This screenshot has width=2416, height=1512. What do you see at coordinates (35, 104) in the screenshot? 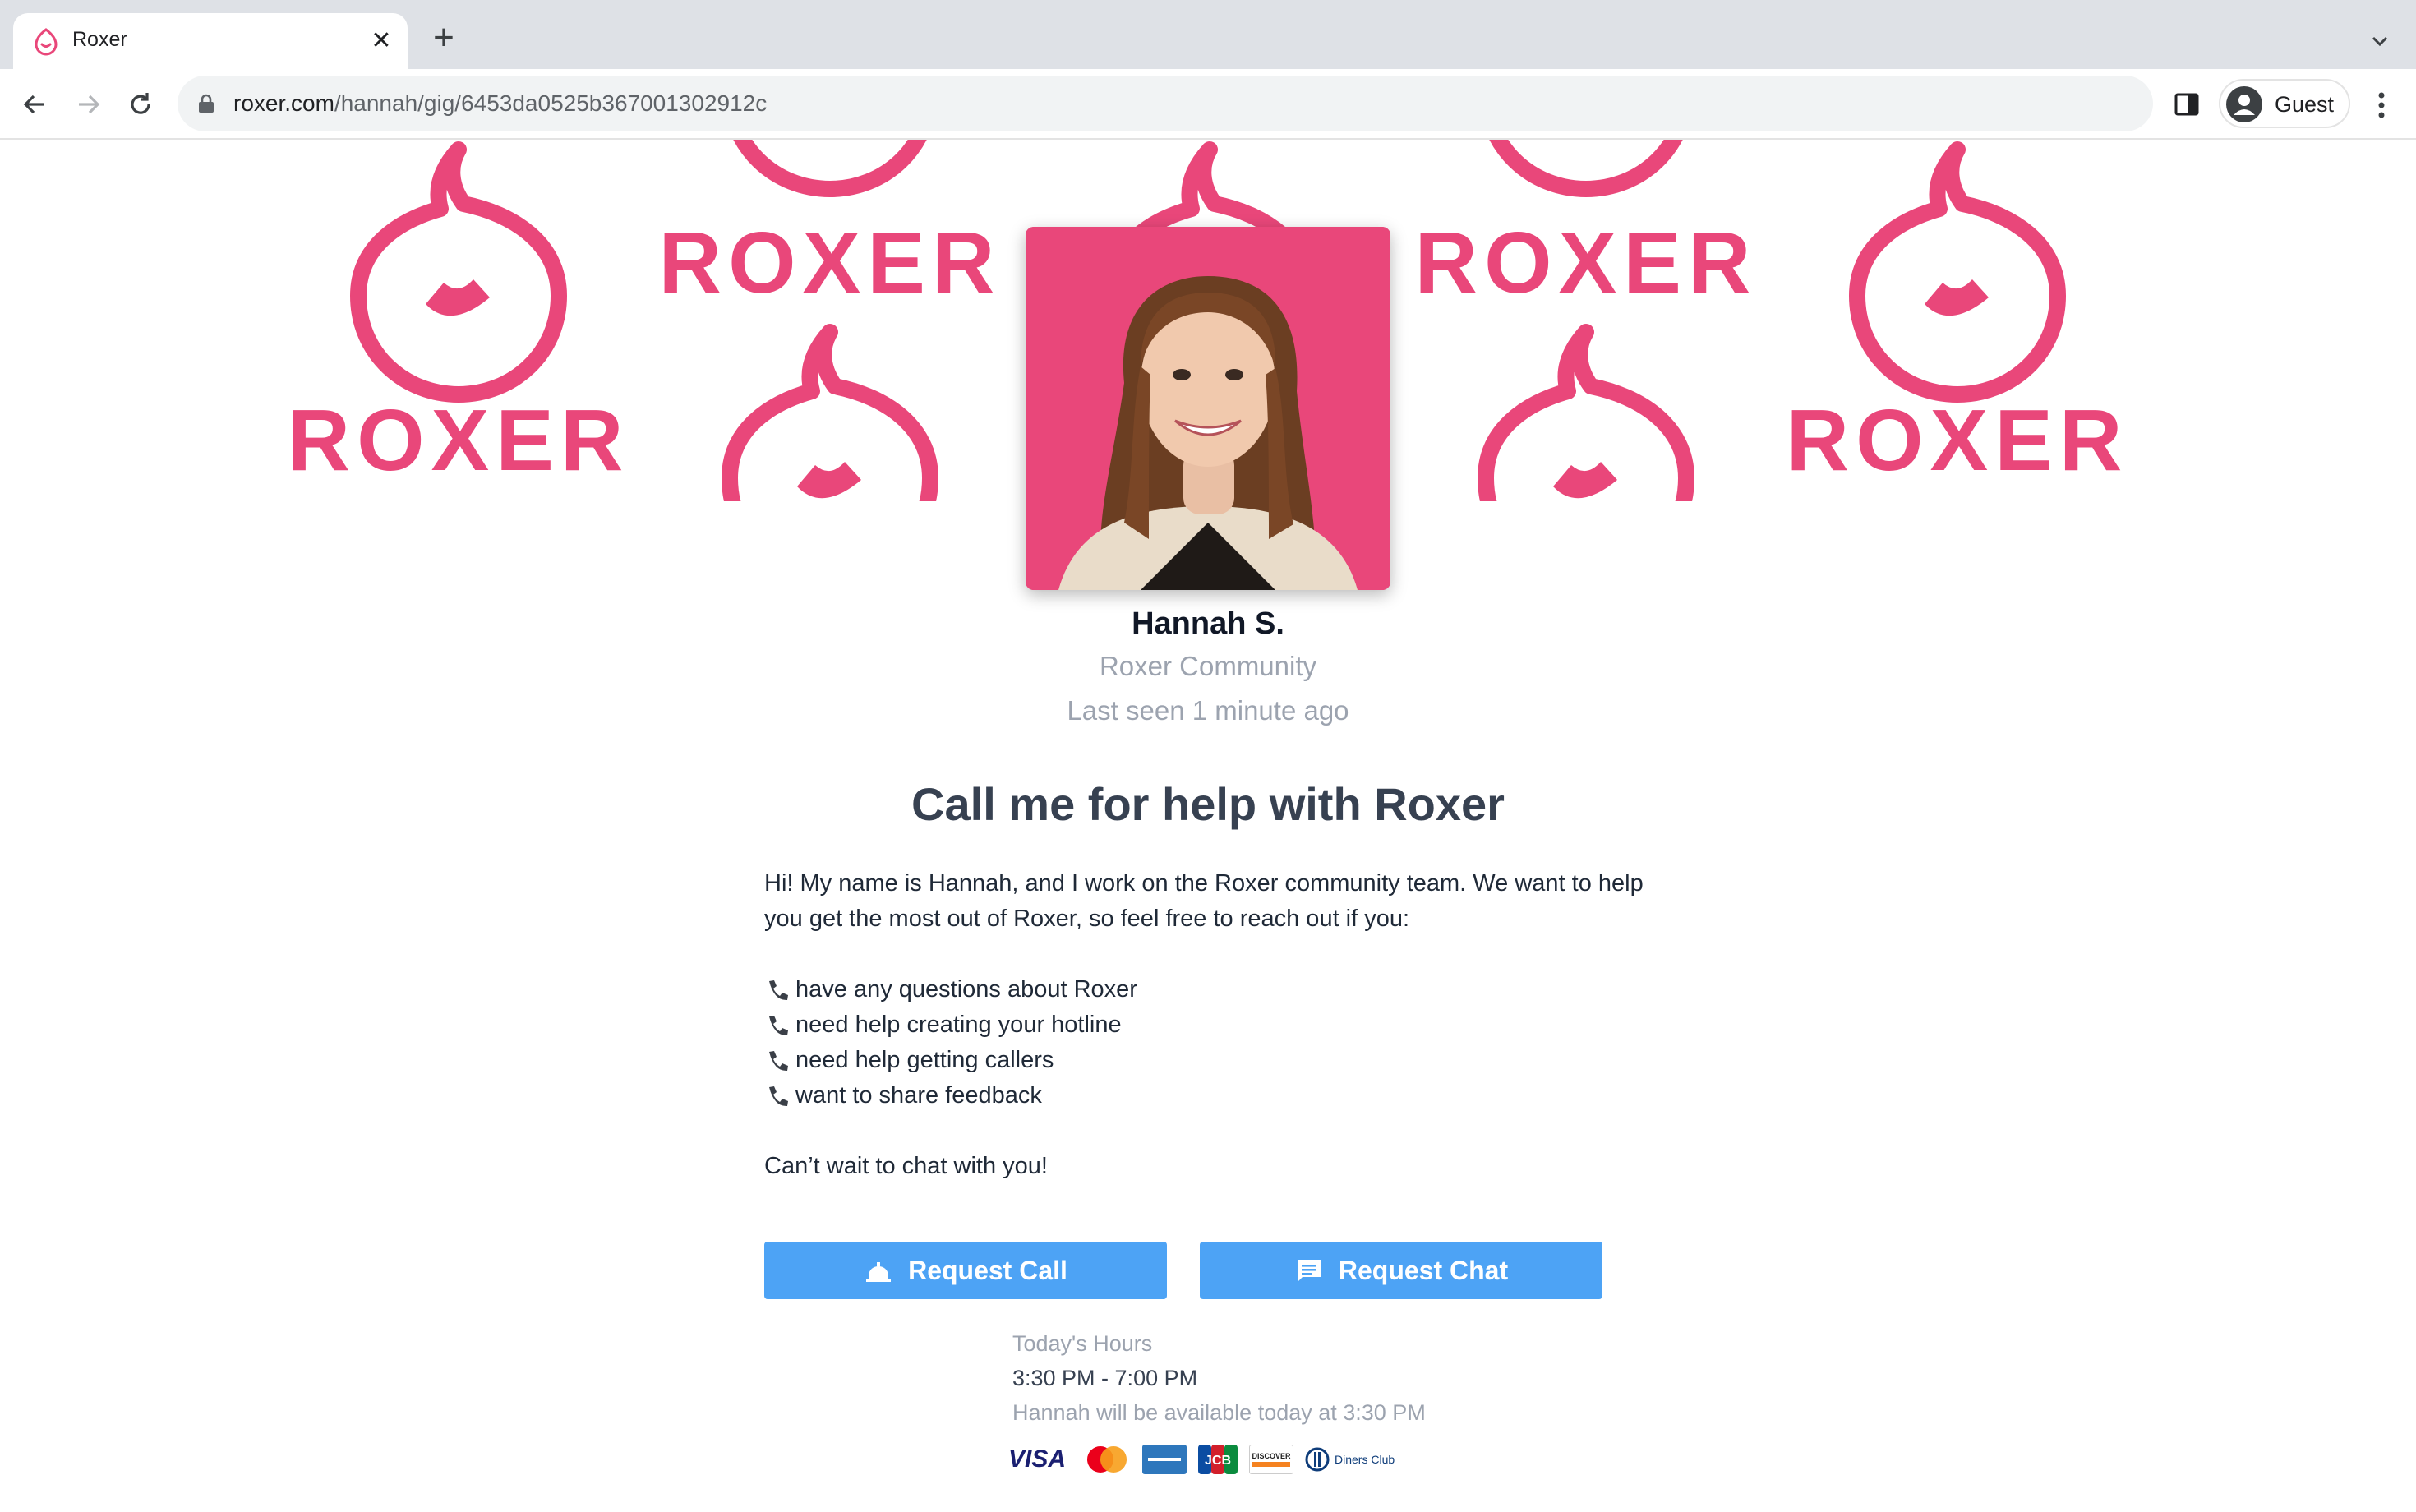
I see `back-arrow-icon` at bounding box center [35, 104].